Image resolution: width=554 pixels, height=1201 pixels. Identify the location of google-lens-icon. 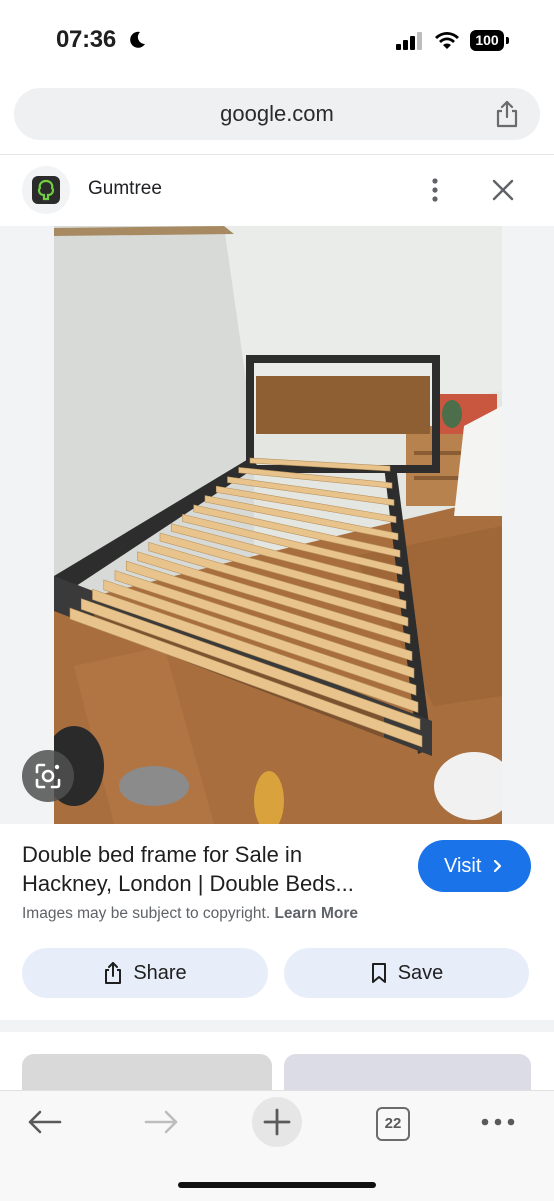
(48, 776).